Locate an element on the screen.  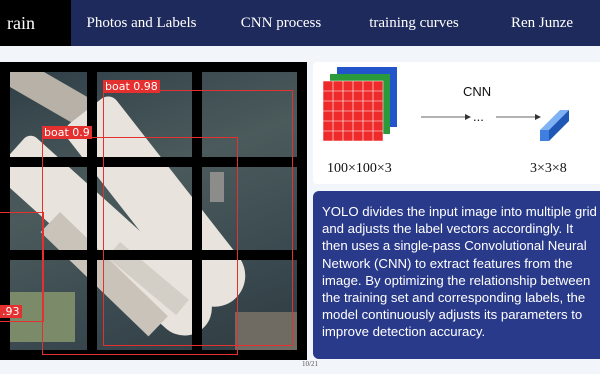
tab-ren-junze: Ren Junze is located at coordinates (539, 23).